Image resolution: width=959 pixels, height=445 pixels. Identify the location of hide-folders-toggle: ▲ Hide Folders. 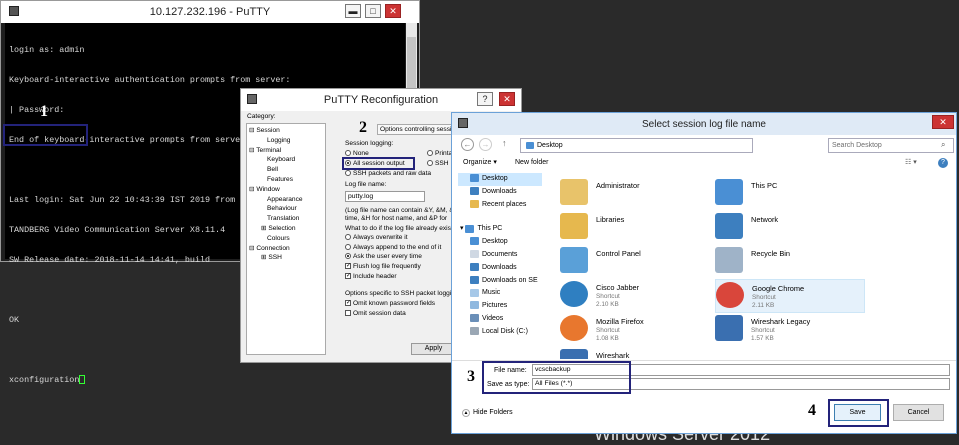
(487, 413).